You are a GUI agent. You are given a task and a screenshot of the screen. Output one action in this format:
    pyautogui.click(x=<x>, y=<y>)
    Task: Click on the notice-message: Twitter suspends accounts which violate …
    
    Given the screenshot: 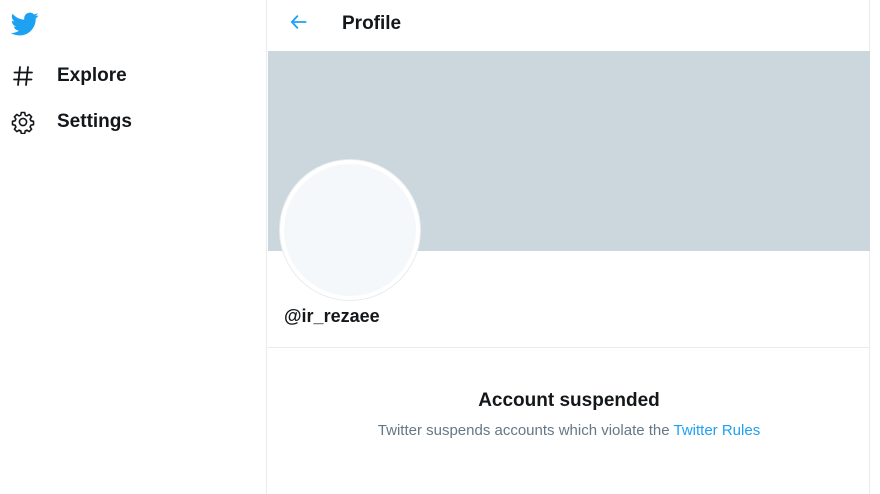 What is the action you would take?
    pyautogui.click(x=525, y=430)
    